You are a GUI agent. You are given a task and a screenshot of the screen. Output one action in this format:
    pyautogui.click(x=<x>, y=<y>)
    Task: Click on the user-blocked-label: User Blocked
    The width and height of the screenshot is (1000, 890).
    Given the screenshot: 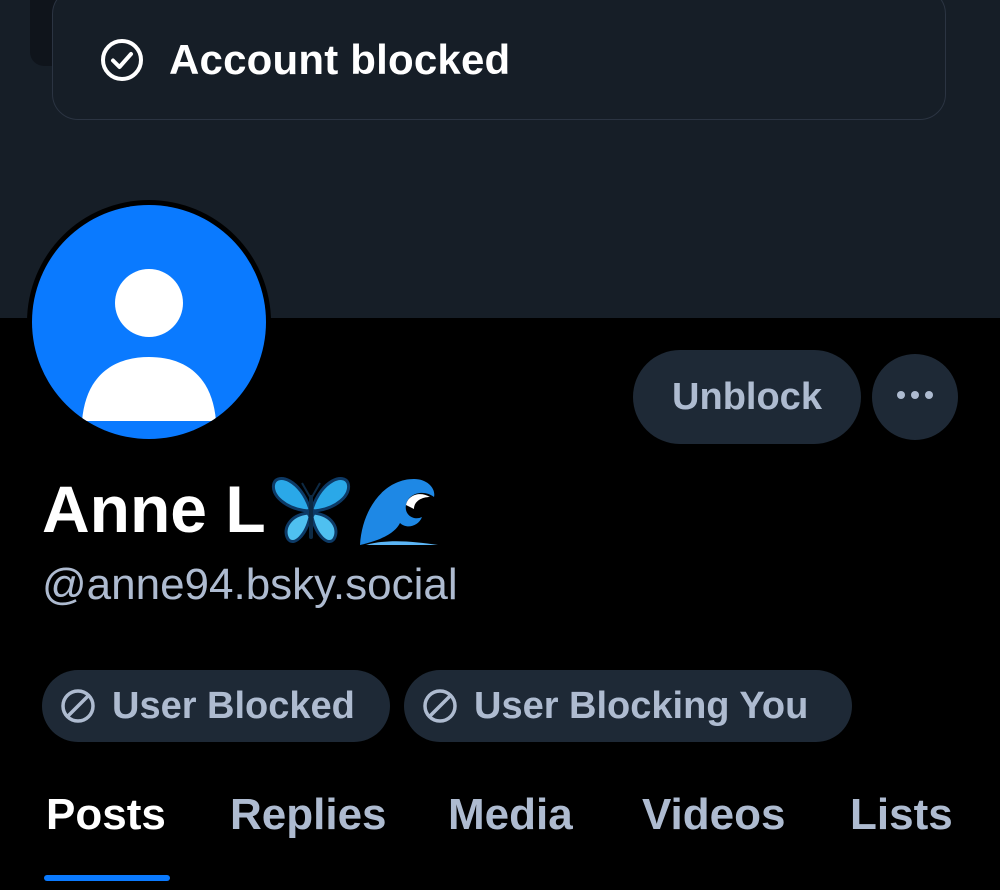 What is the action you would take?
    pyautogui.click(x=216, y=706)
    